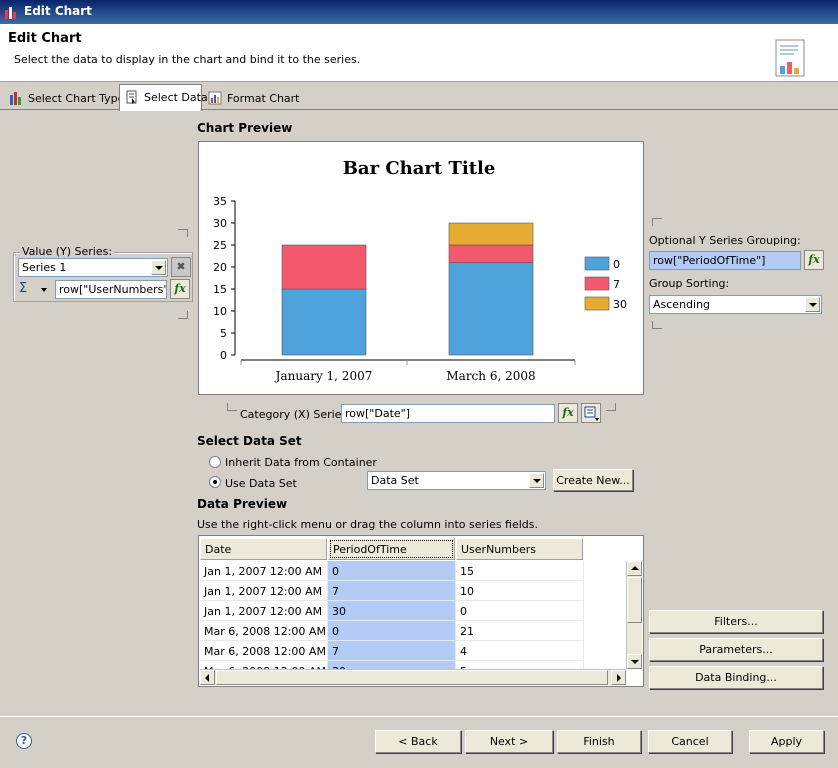  I want to click on scroll-up-icon, so click(634, 568).